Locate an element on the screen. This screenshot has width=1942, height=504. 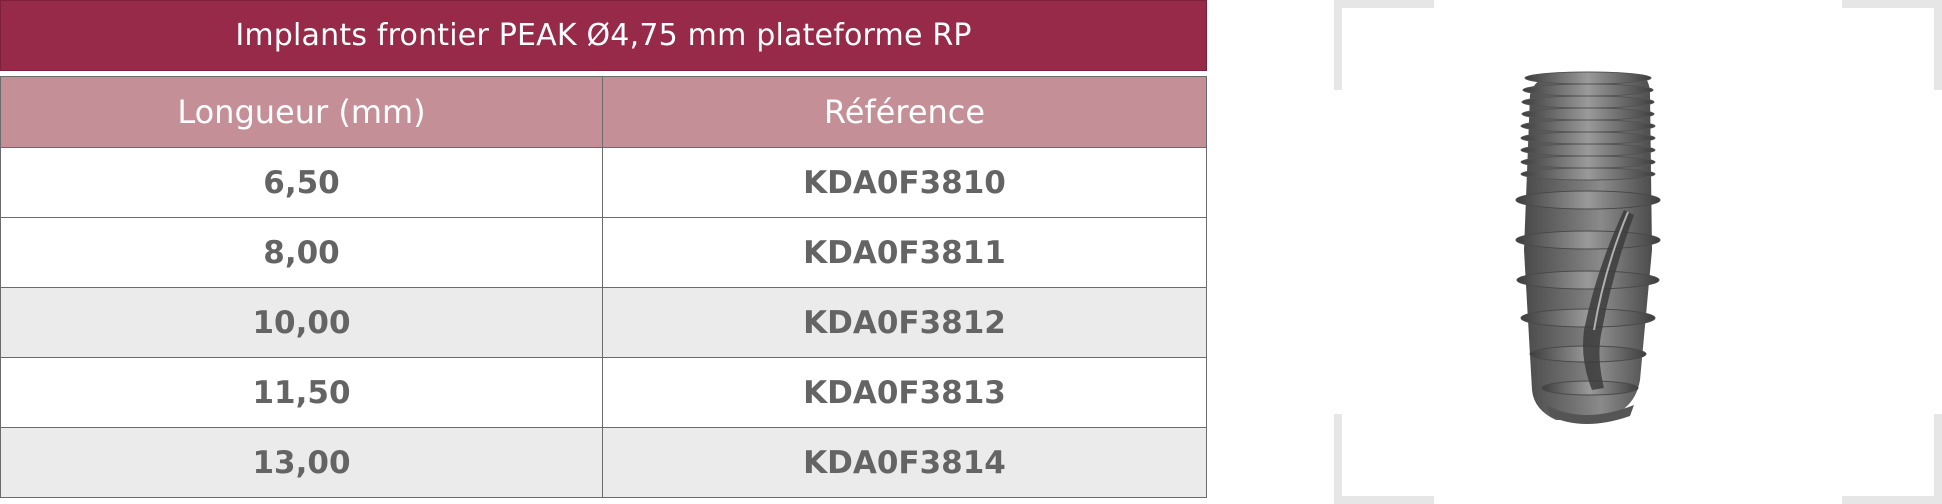
table-row: 6,50 KDA0F3810 is located at coordinates (603, 182).